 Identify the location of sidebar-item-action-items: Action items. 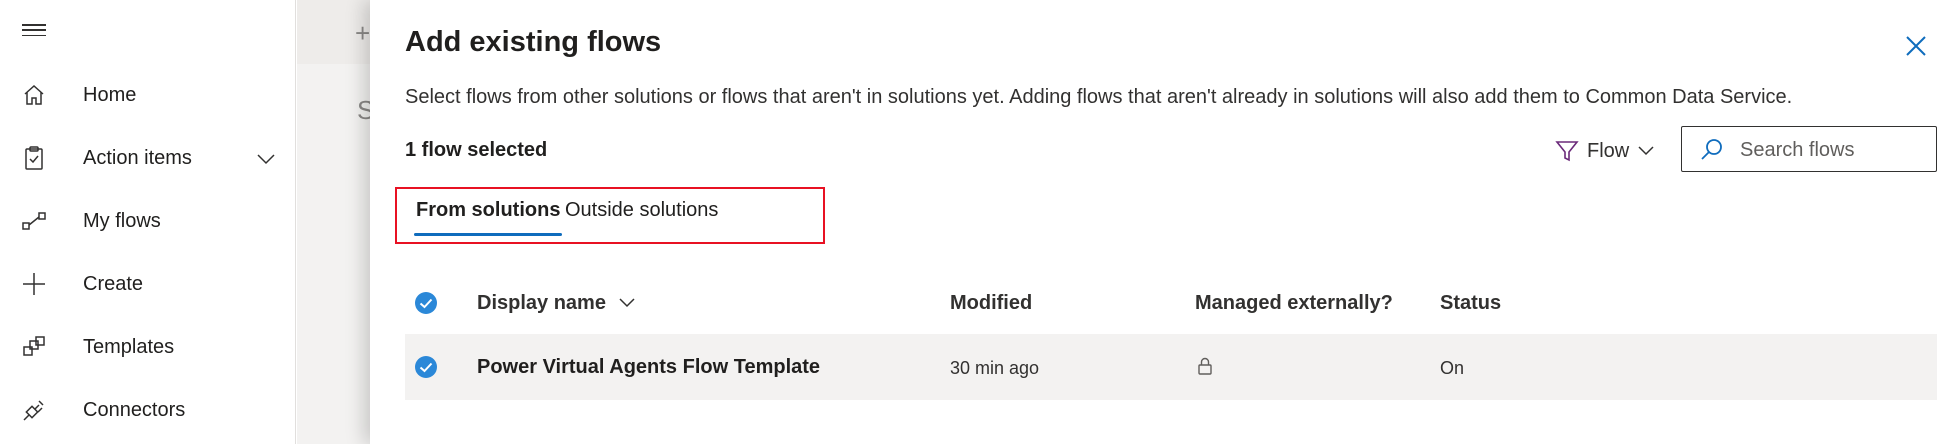
(148, 158).